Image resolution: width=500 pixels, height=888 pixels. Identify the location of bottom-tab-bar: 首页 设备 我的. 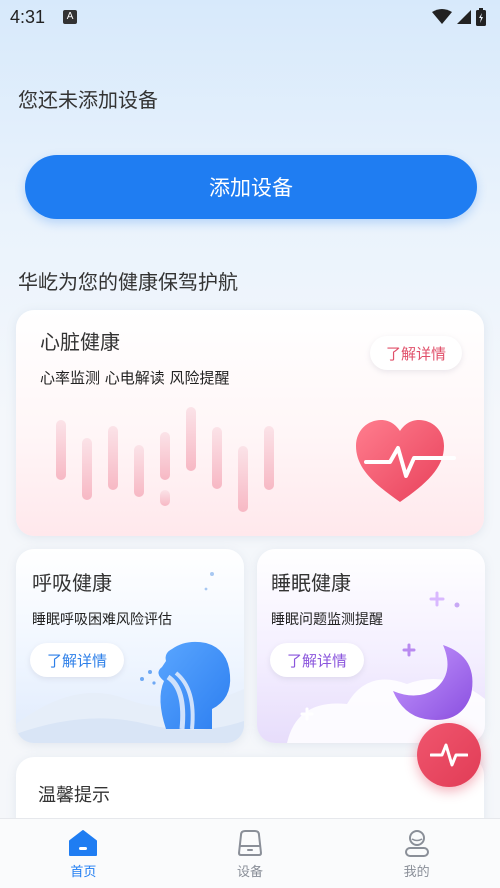
(250, 853).